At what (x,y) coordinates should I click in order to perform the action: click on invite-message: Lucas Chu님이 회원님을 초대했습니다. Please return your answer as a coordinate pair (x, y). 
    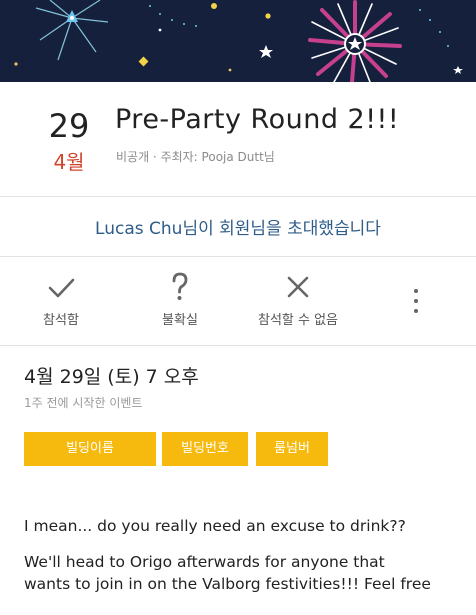
    Looking at the image, I should click on (238, 229).